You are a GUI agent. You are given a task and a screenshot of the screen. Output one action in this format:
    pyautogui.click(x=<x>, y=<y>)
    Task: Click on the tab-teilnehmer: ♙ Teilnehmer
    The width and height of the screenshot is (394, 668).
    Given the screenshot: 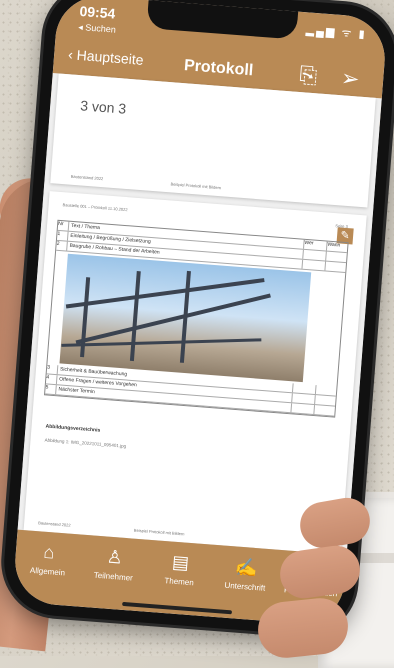 What is the action you would take?
    pyautogui.click(x=113, y=573)
    